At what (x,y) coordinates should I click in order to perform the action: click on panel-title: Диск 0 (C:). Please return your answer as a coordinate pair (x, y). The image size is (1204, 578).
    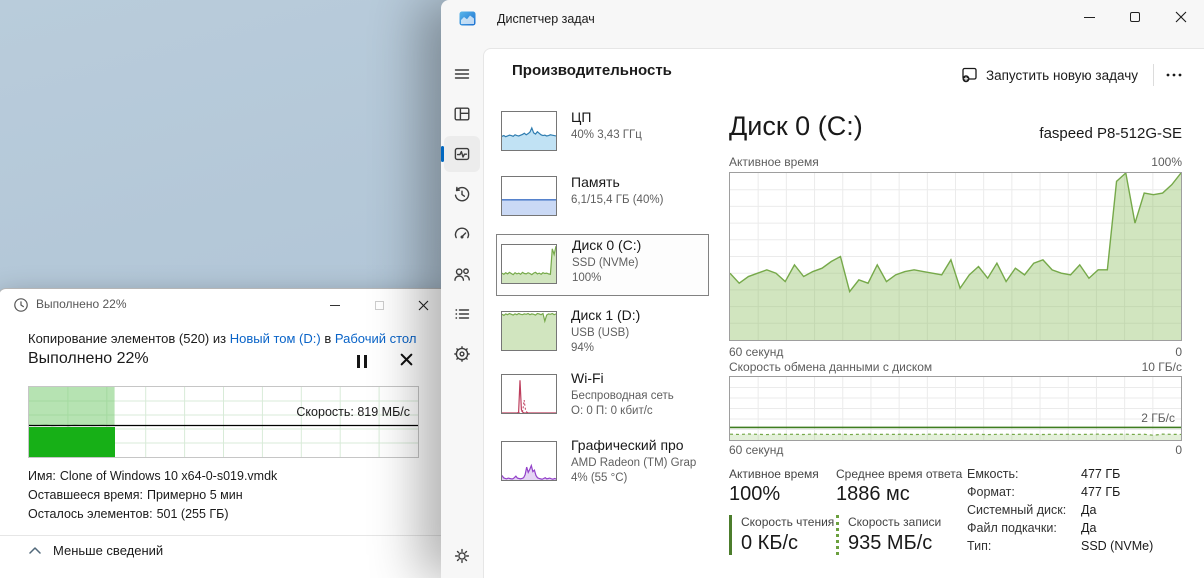
    Looking at the image, I should click on (796, 126).